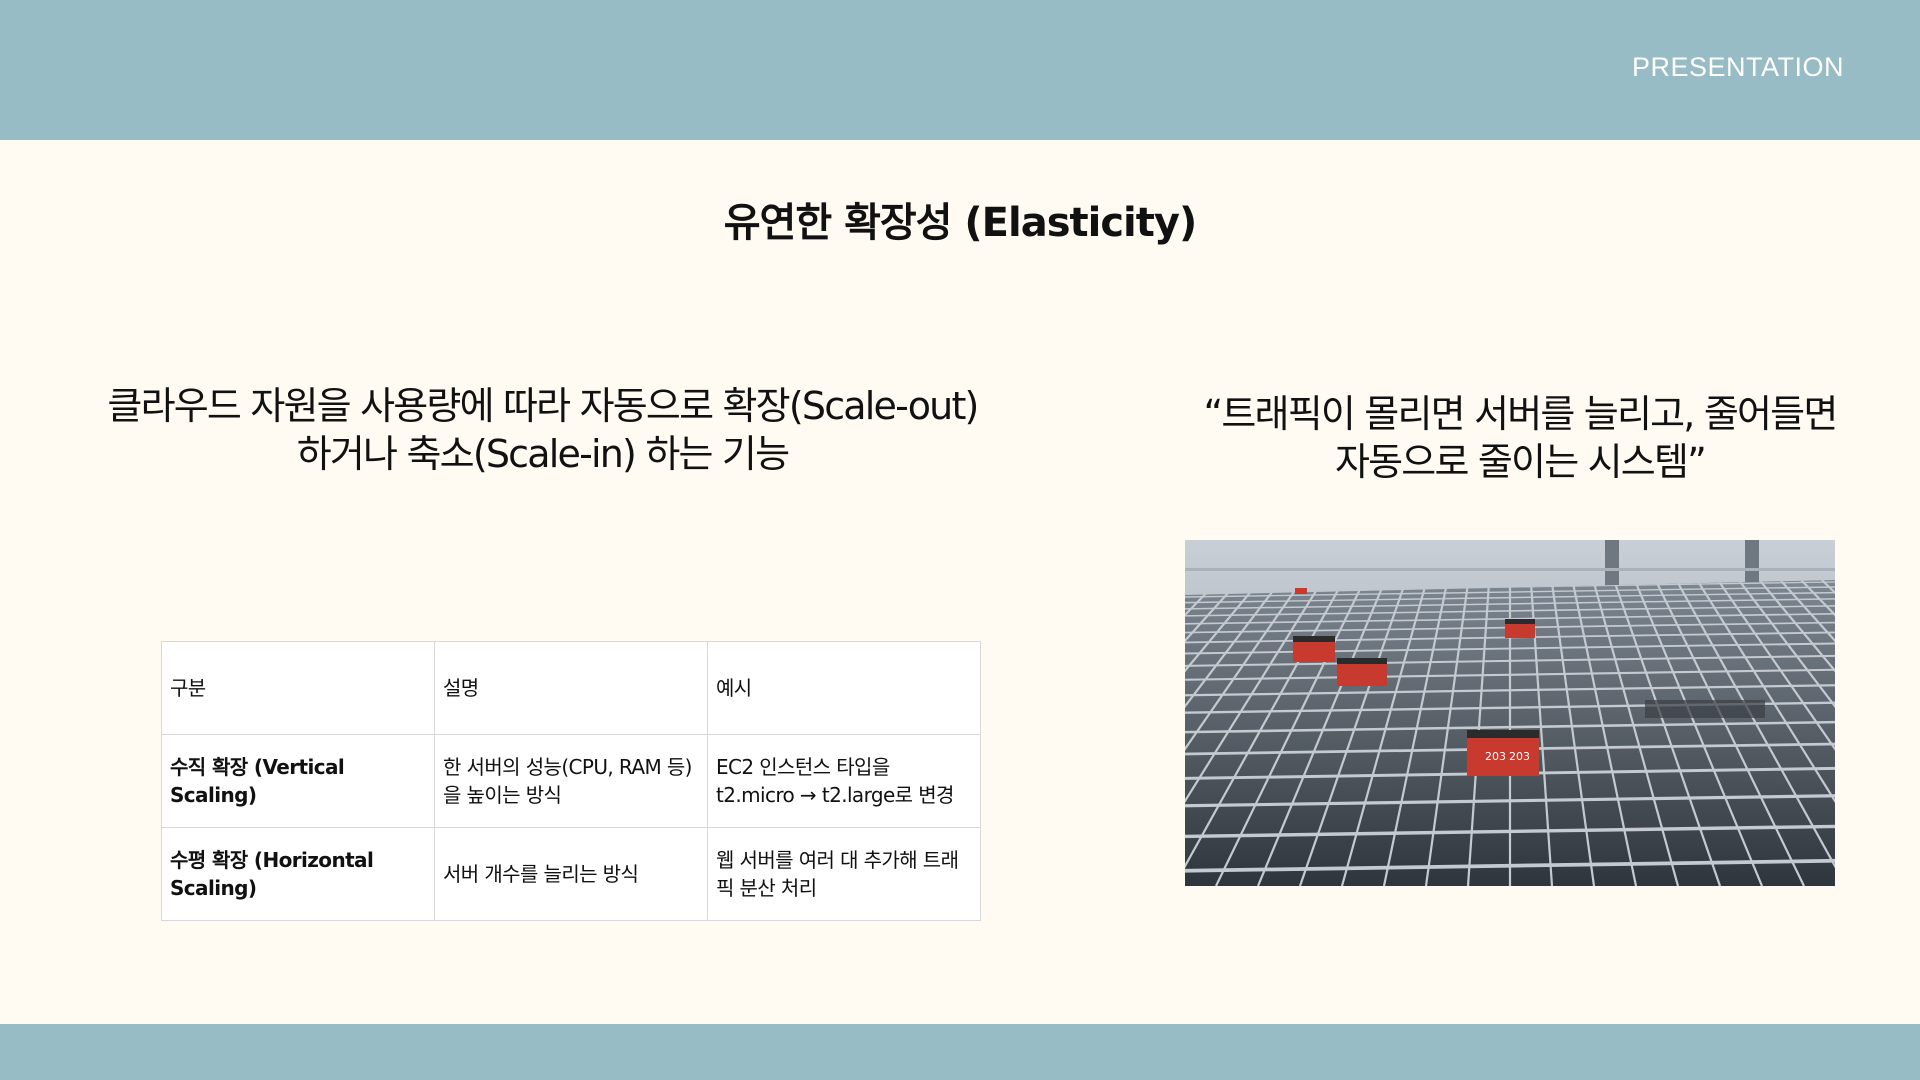 The height and width of the screenshot is (1080, 1920). Describe the element at coordinates (1520, 438) in the screenshot. I see `quote-text: “트래픽이 몰리면 서버를 늘리고, 줄어들면 자동으로 줄이는 시스템”` at that location.